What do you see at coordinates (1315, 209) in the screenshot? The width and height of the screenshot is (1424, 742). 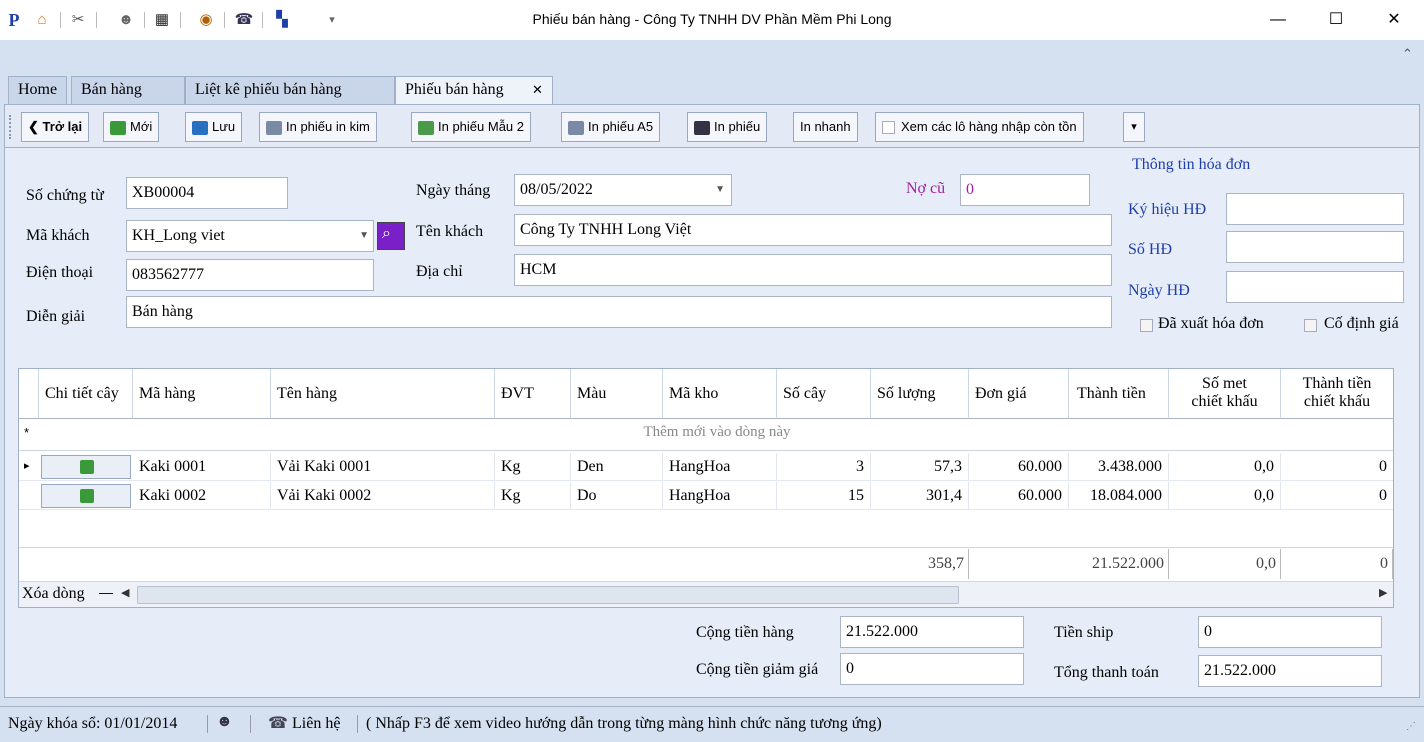 I see `ky-hieu-hd-input` at bounding box center [1315, 209].